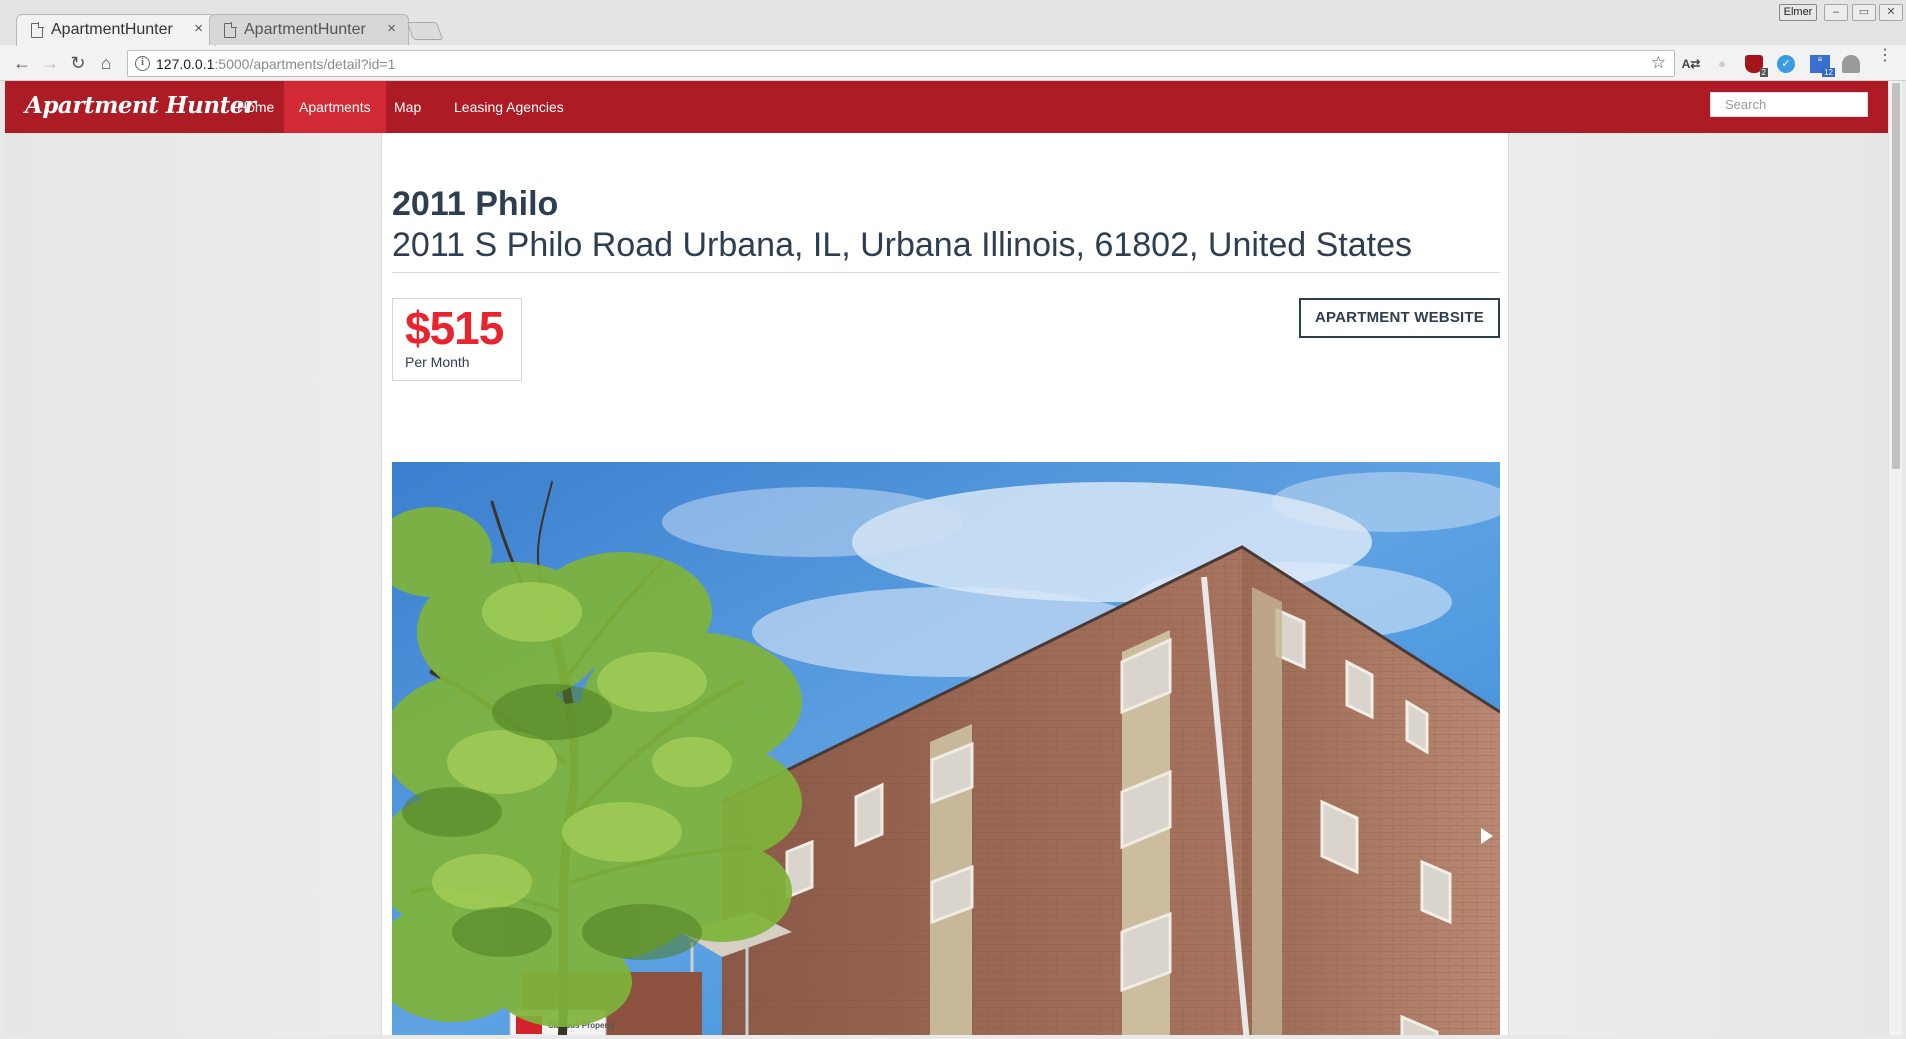  I want to click on apartment-name: 2011 Philo, so click(475, 204).